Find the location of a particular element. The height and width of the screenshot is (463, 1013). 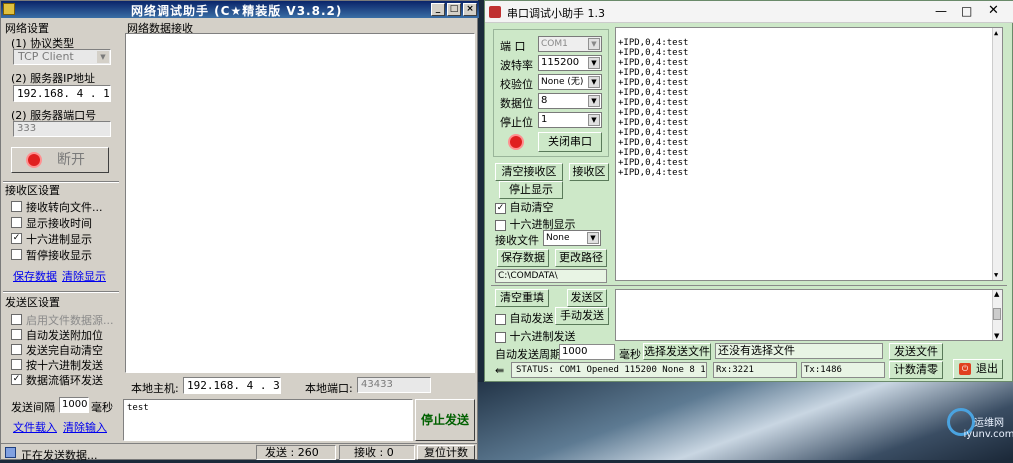

auto-clear-option: ✓ 自动清空 is located at coordinates (524, 207).